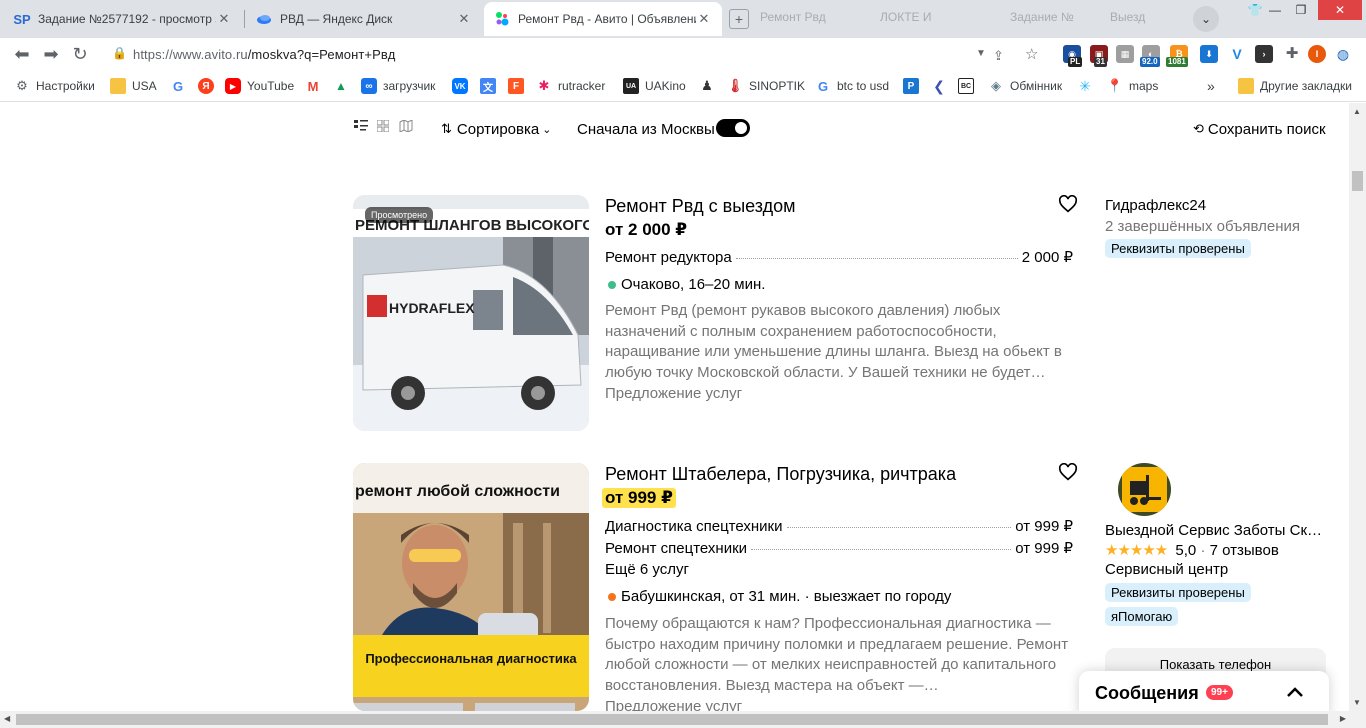 Image resolution: width=1366 pixels, height=728 pixels. Describe the element at coordinates (1204, 691) in the screenshot. I see `messenger-widget: Сообщения 99+` at that location.